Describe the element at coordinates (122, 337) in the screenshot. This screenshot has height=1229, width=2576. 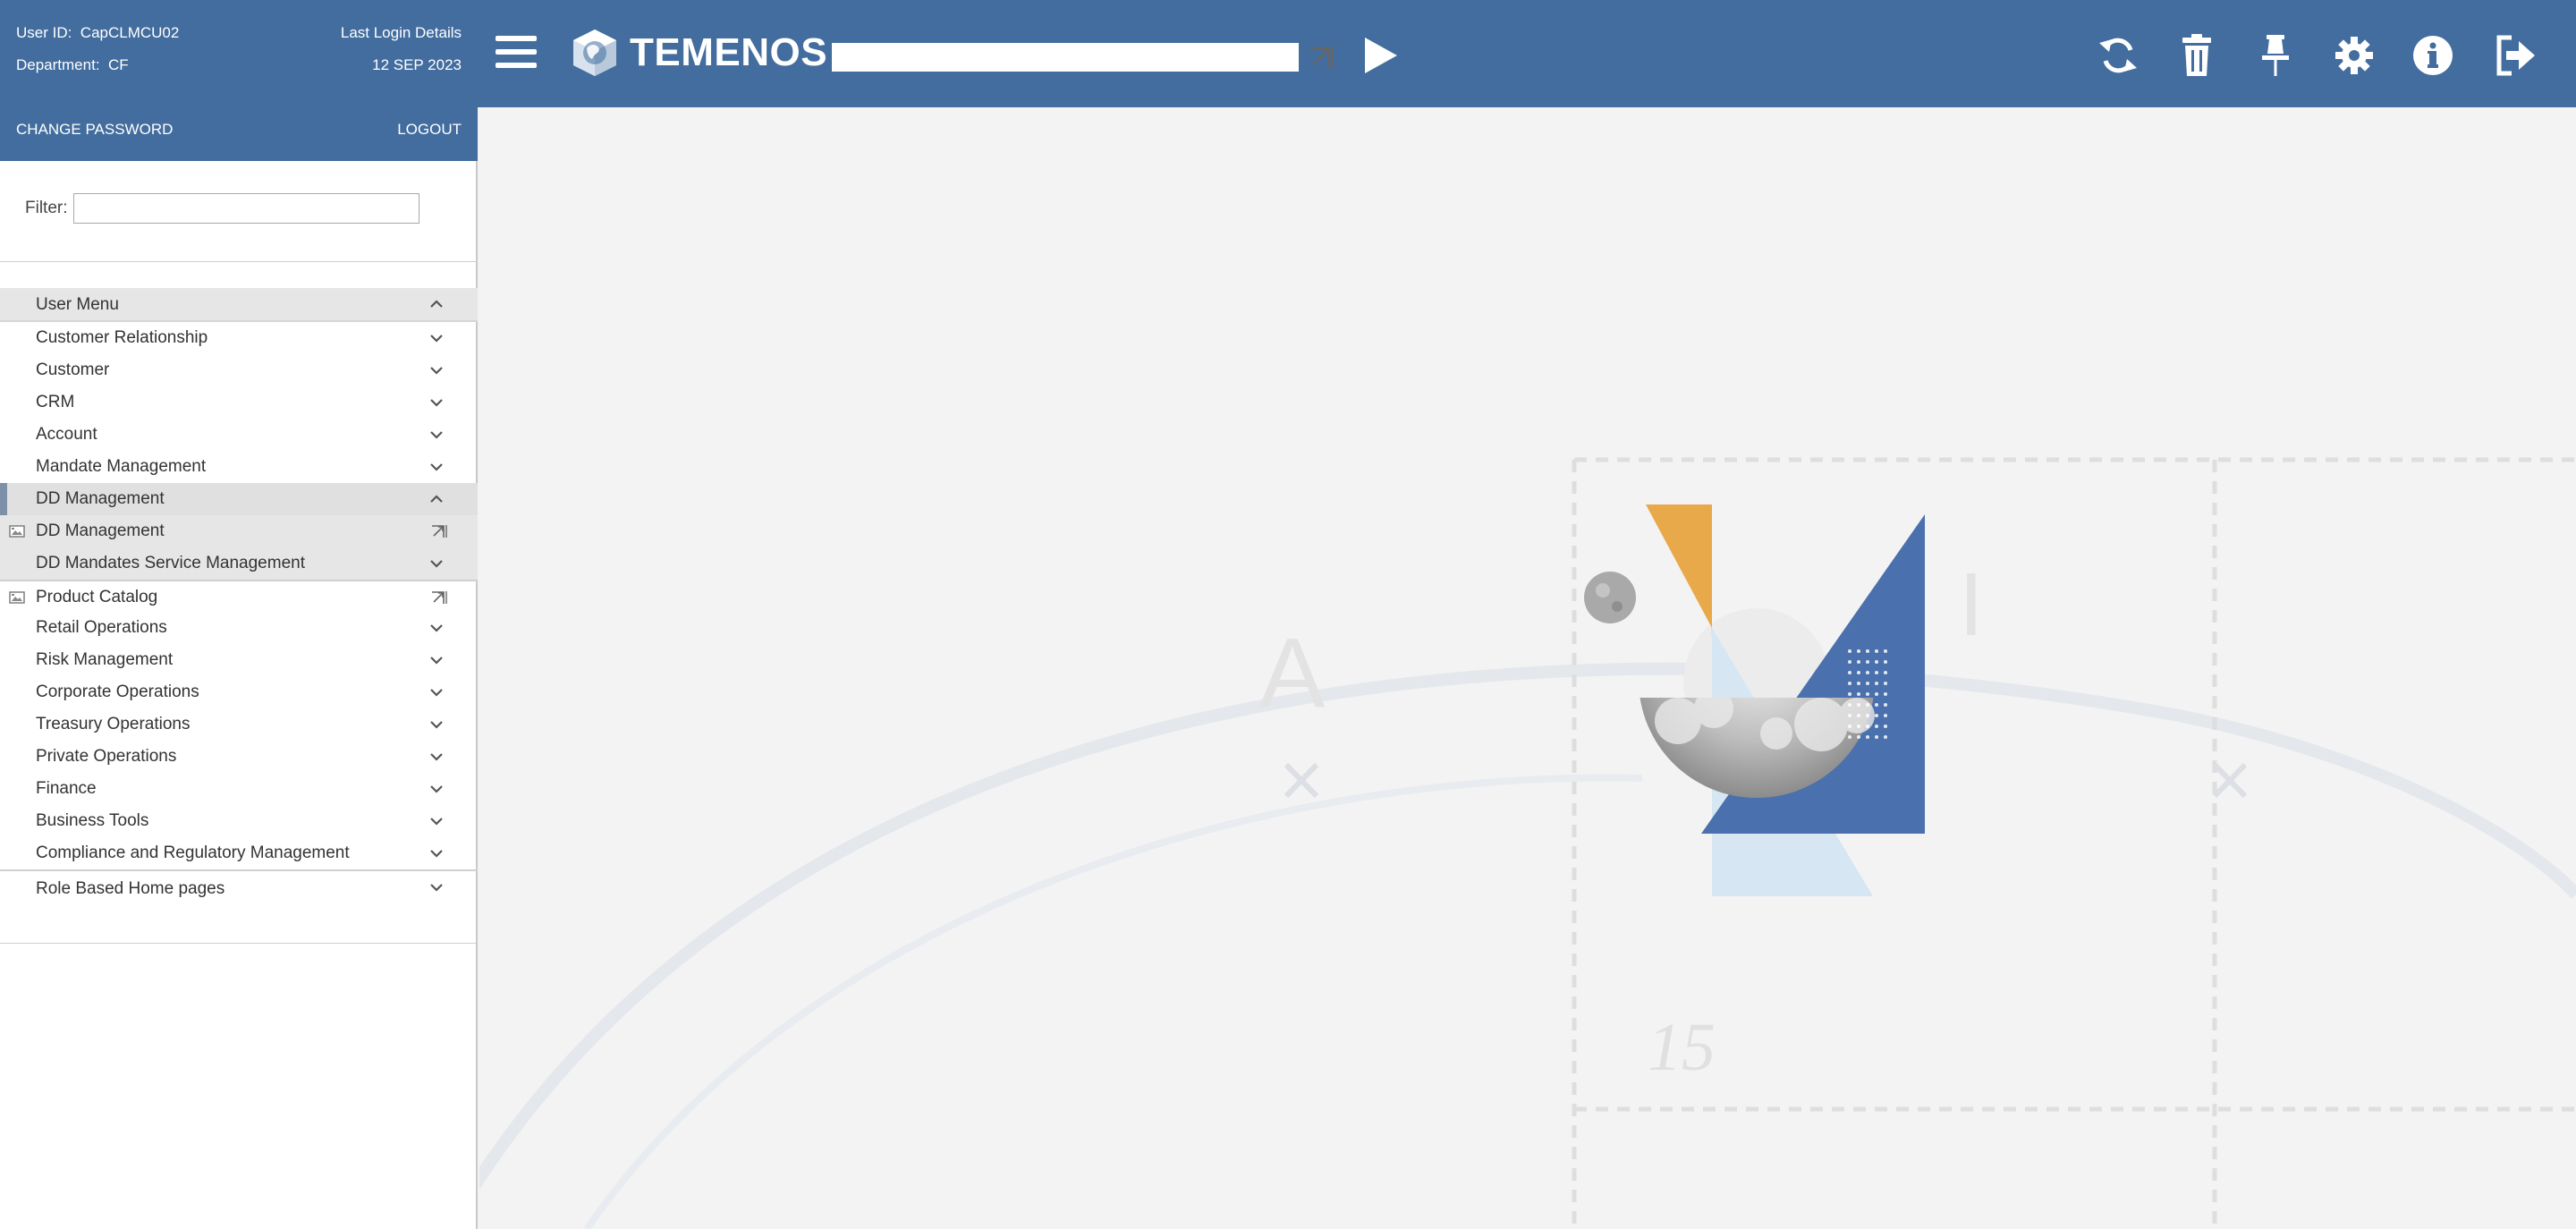
I see `sidebar-item-label: Customer Relationship` at that location.